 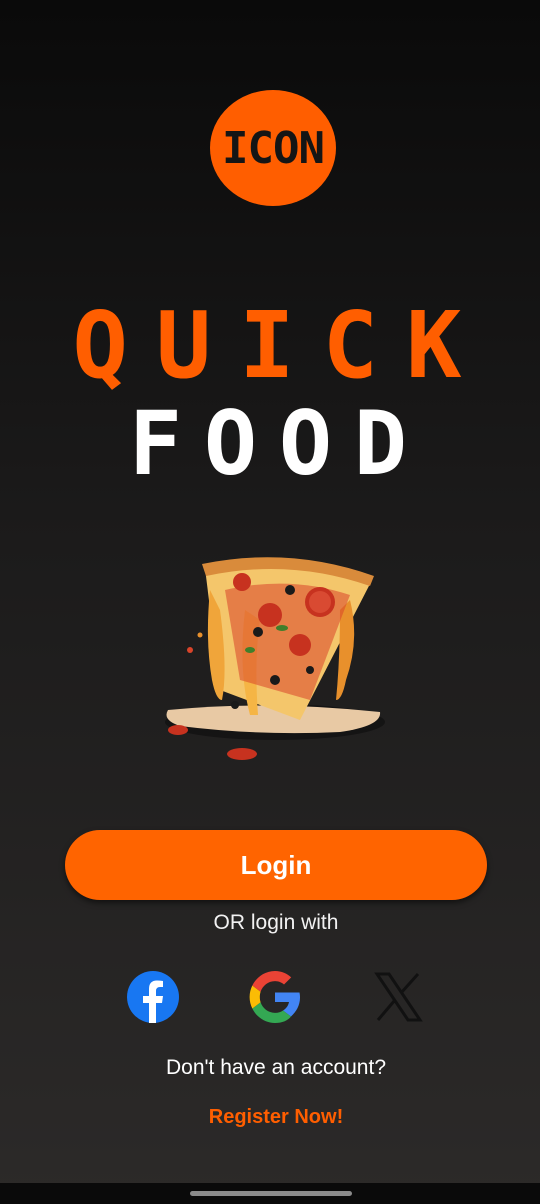 I want to click on or-login-with-text: OR login with, so click(x=276, y=922).